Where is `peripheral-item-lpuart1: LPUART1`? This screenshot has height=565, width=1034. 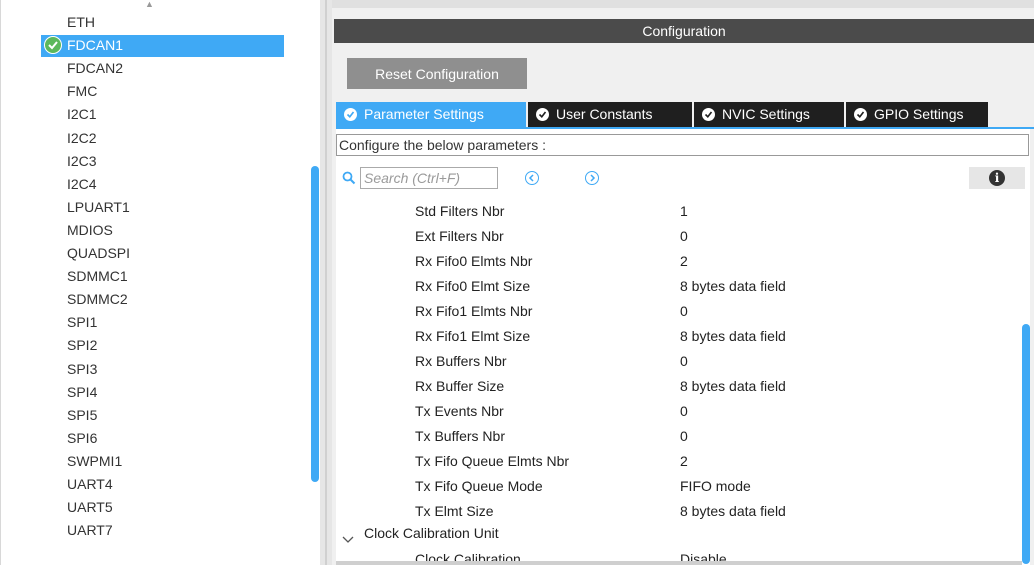
peripheral-item-lpuart1: LPUART1 is located at coordinates (162, 208).